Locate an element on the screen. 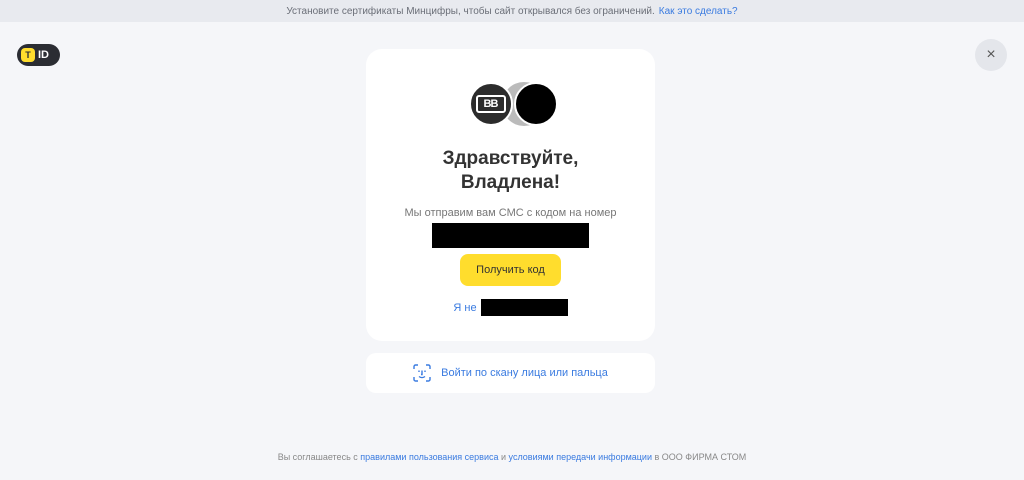  avatar-company: BB is located at coordinates (490, 104).